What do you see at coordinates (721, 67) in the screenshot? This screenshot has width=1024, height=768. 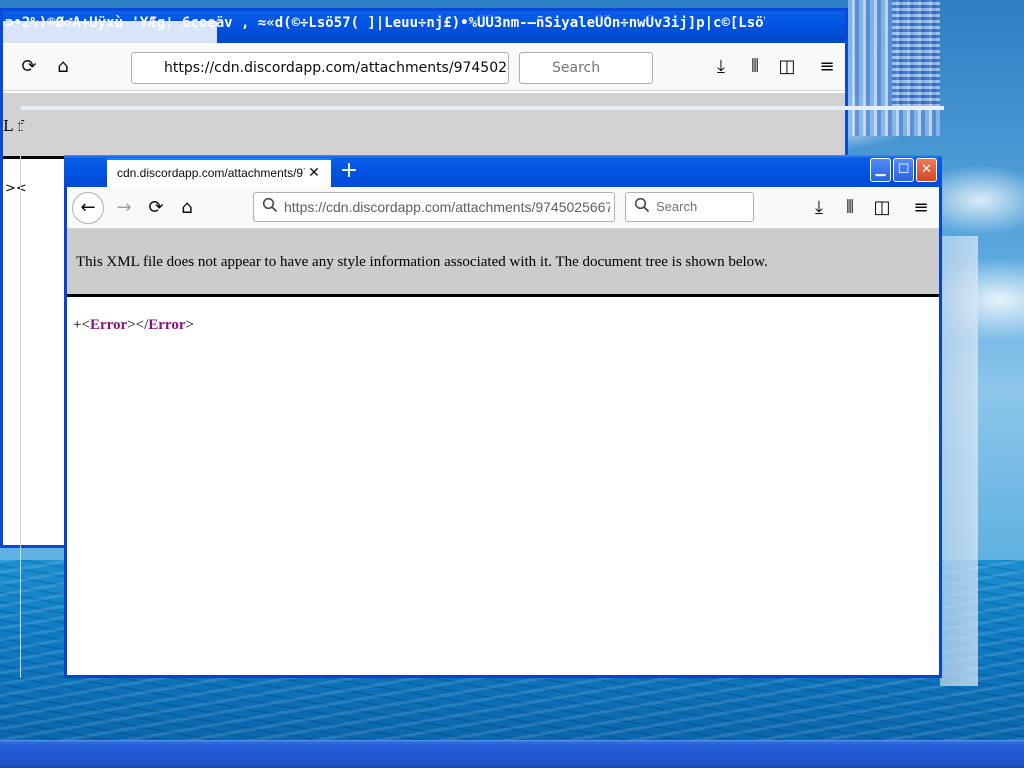 I see `background-download-icon: ⤓` at bounding box center [721, 67].